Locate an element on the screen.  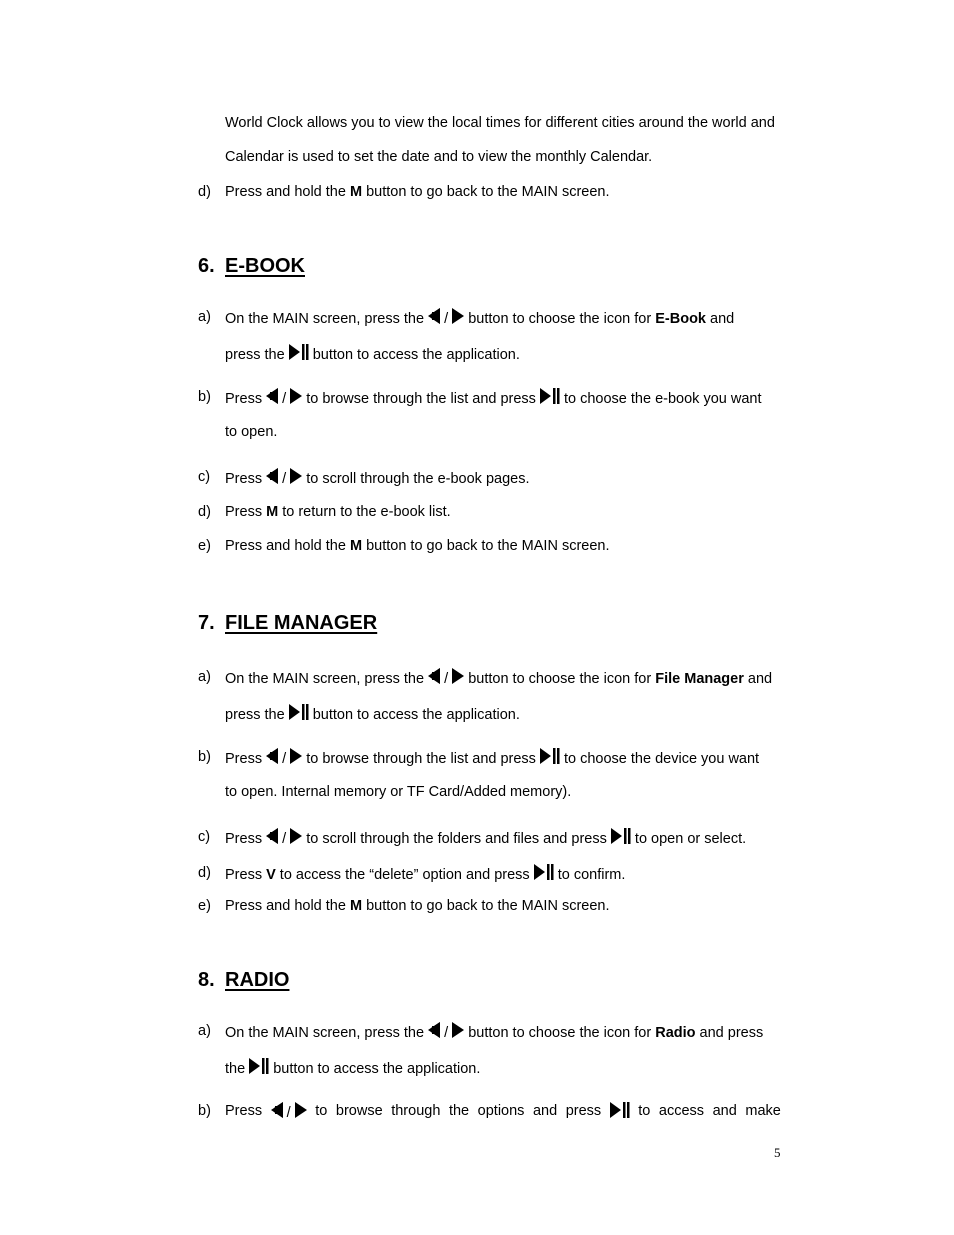
list-item-text: Press M to return to the e-book list. is located at coordinates (338, 512).